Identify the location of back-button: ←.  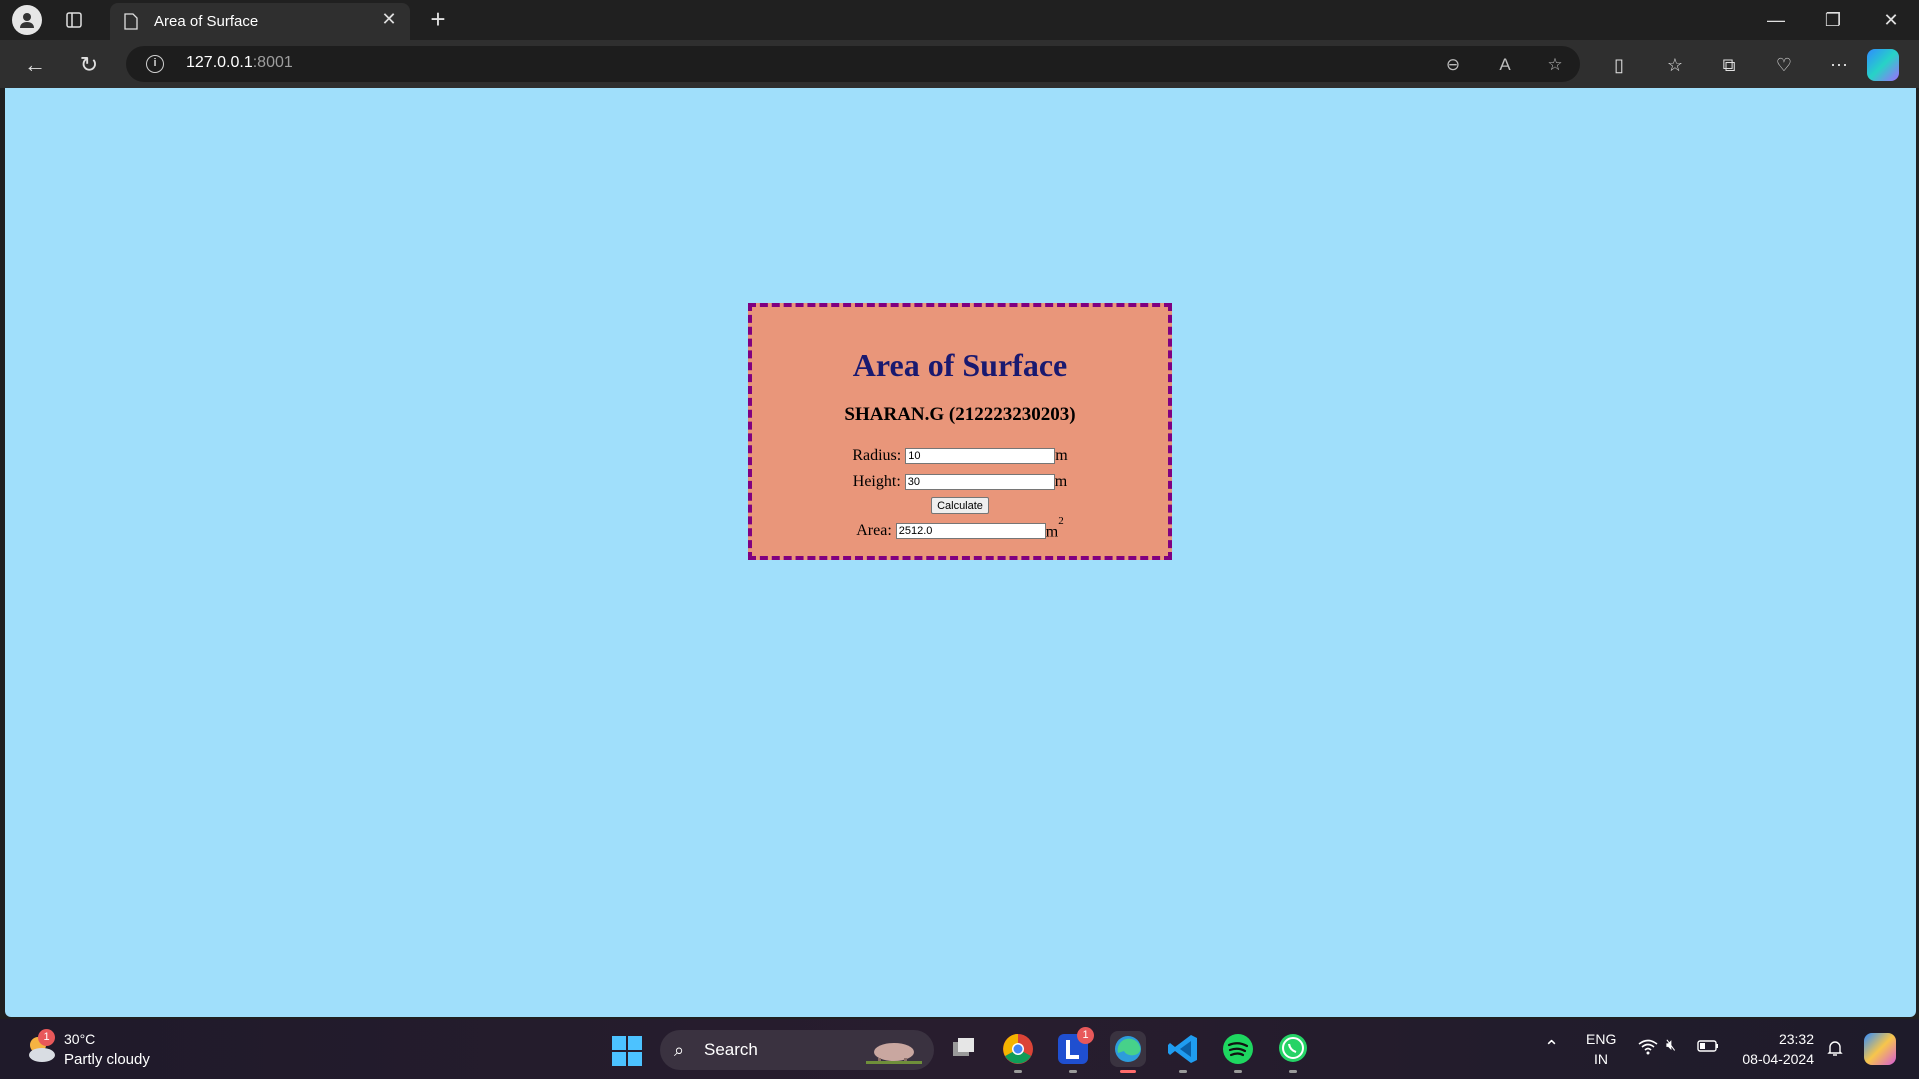
(35, 65).